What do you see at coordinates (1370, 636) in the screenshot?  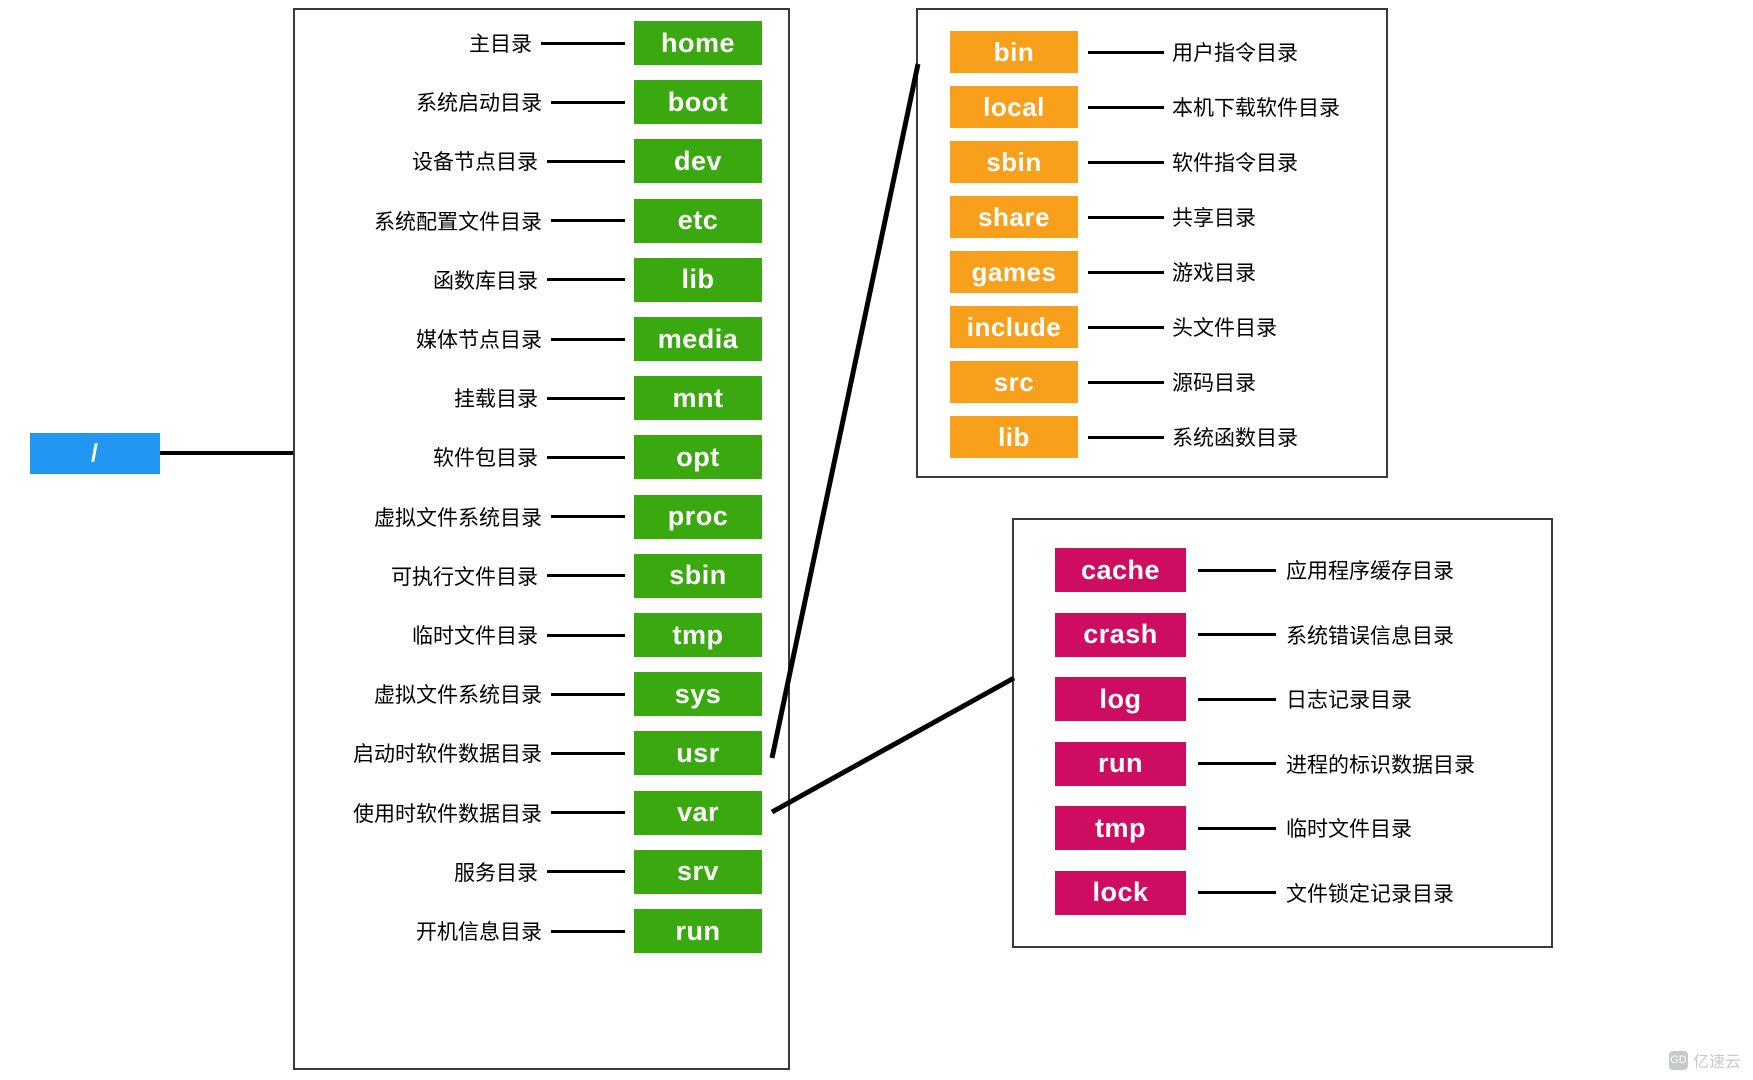 I see `var-entry-description: 系统错误信息目录` at bounding box center [1370, 636].